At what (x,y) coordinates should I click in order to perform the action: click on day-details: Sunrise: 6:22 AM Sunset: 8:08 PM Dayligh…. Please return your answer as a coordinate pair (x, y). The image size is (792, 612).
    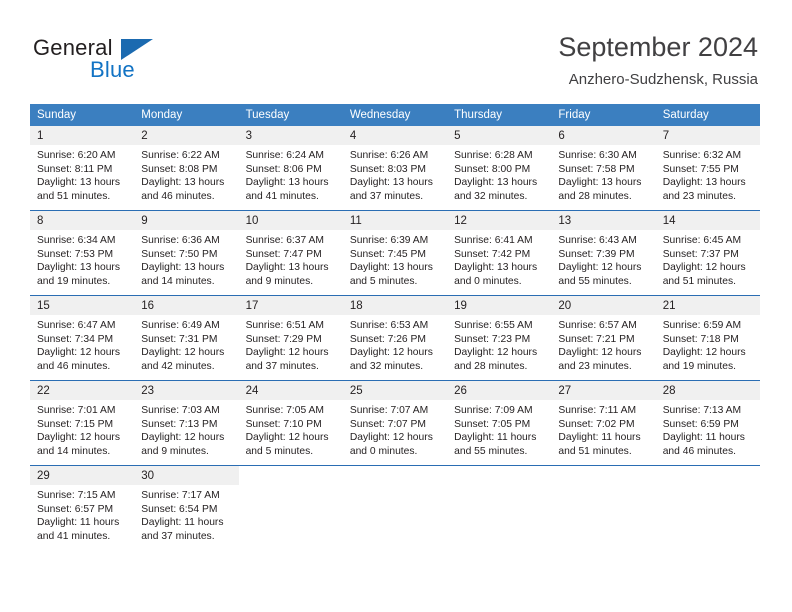
    Looking at the image, I should click on (186, 174).